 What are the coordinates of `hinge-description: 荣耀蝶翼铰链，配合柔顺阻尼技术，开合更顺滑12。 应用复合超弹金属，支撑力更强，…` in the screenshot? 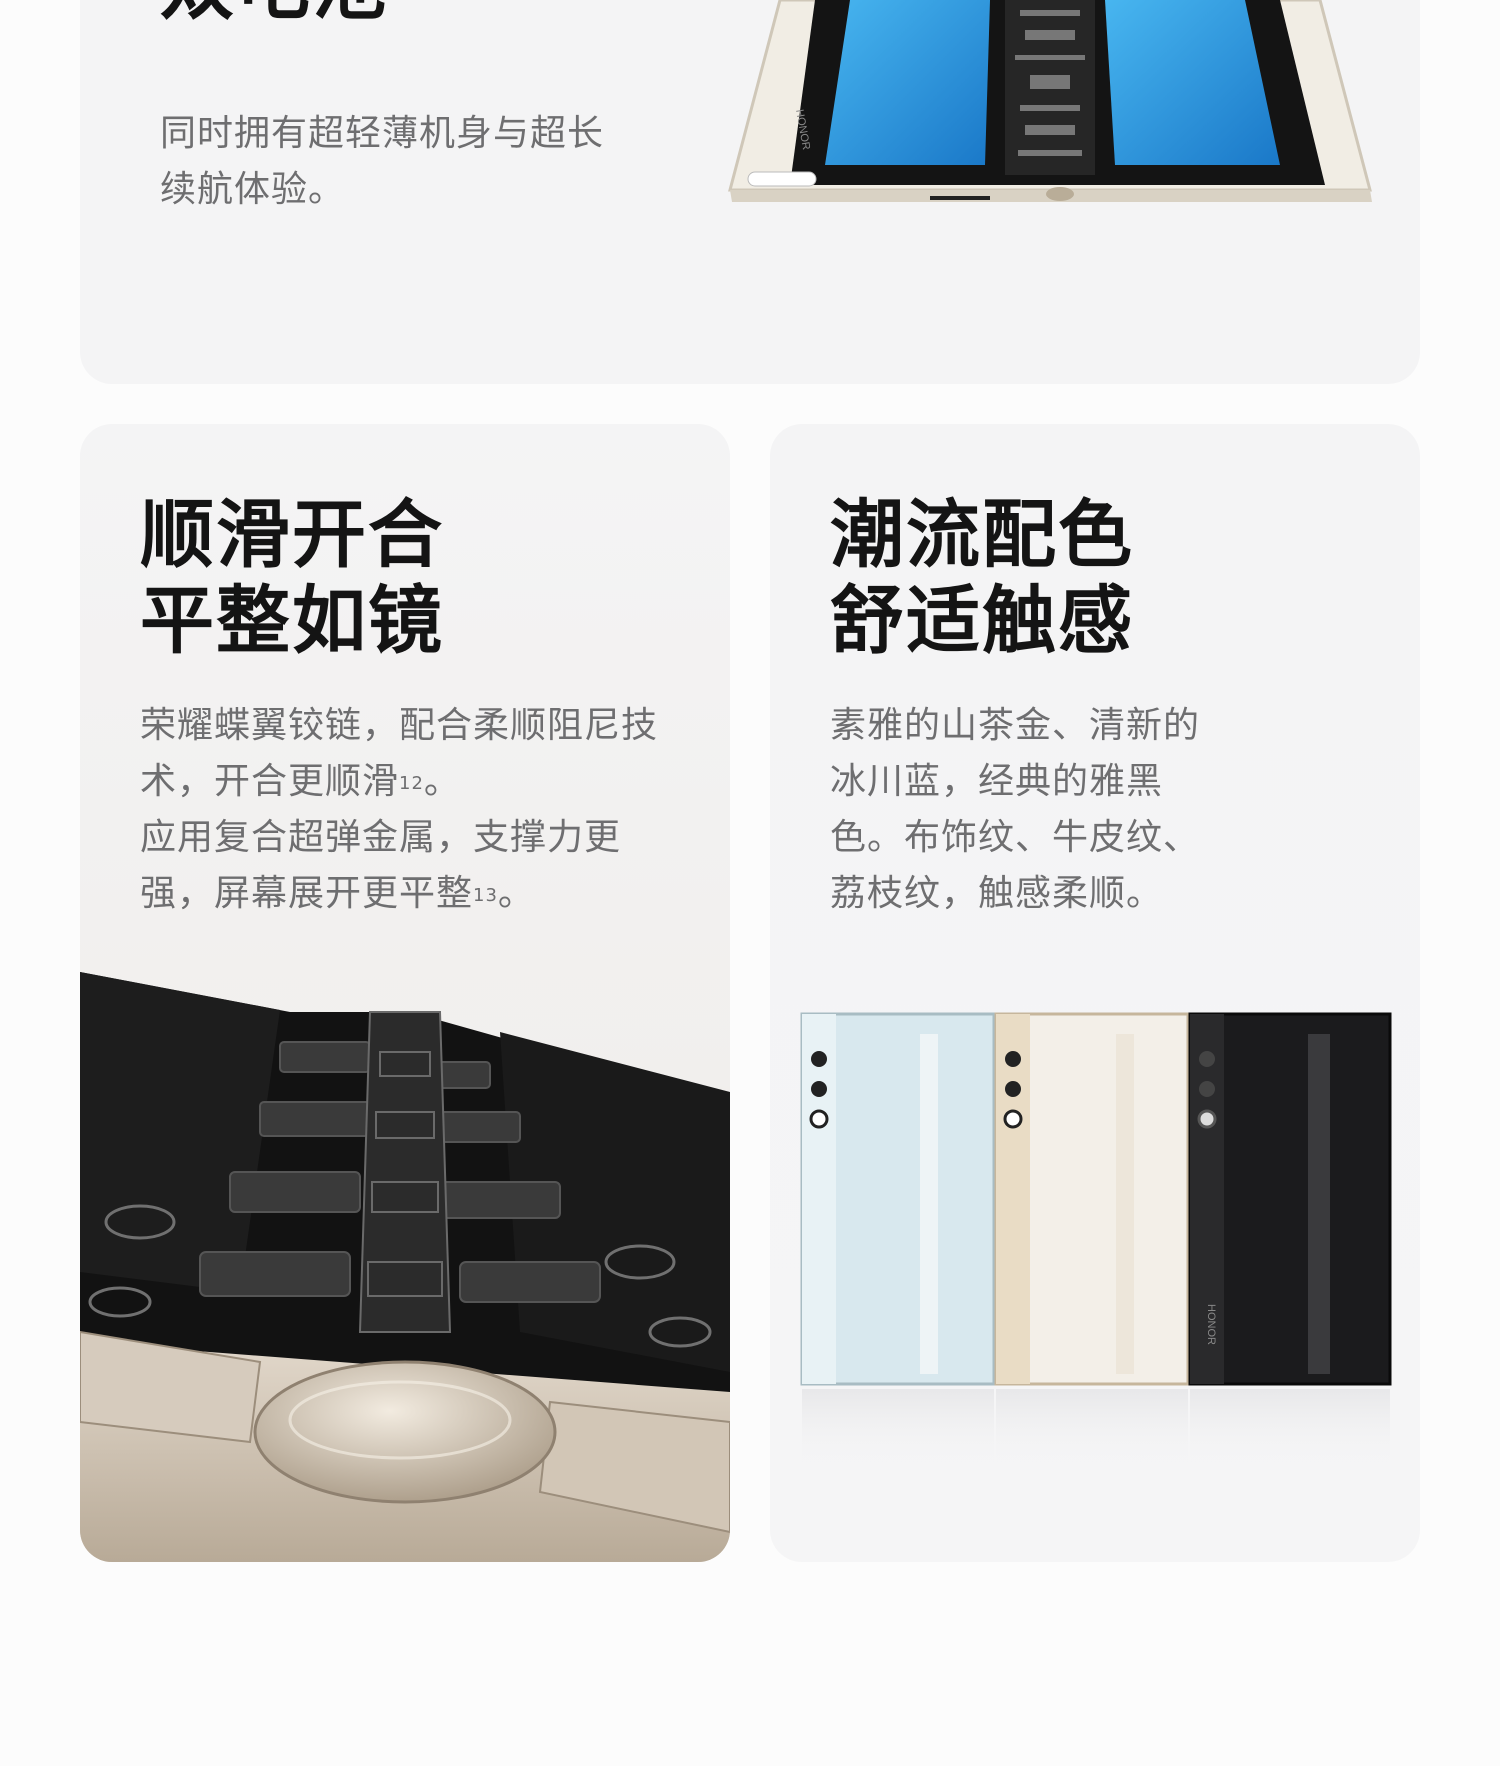 It's located at (410, 810).